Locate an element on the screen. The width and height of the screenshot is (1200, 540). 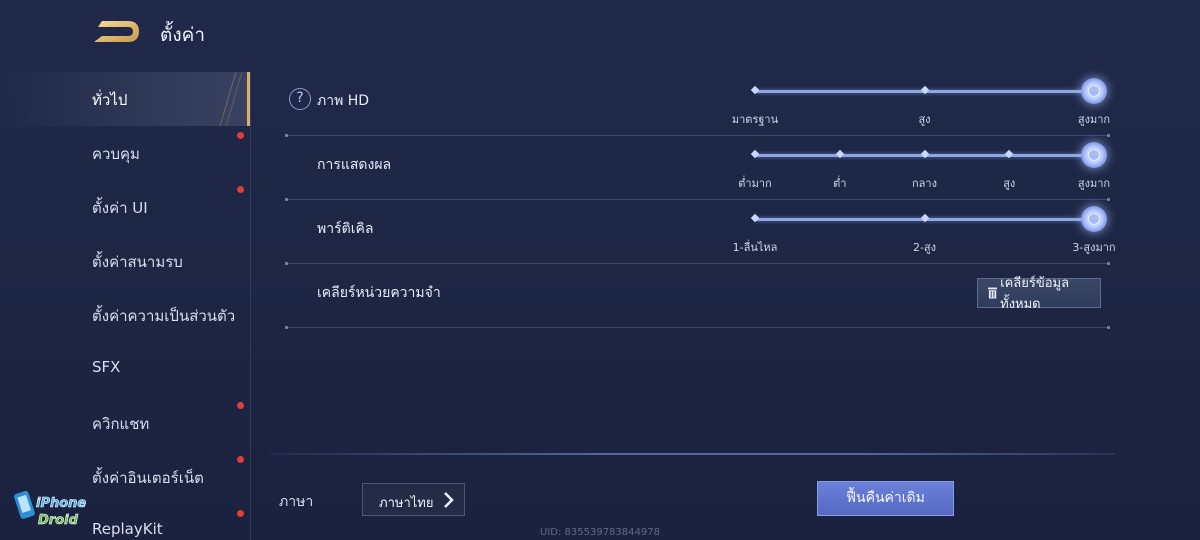
back-button is located at coordinates (117, 32).